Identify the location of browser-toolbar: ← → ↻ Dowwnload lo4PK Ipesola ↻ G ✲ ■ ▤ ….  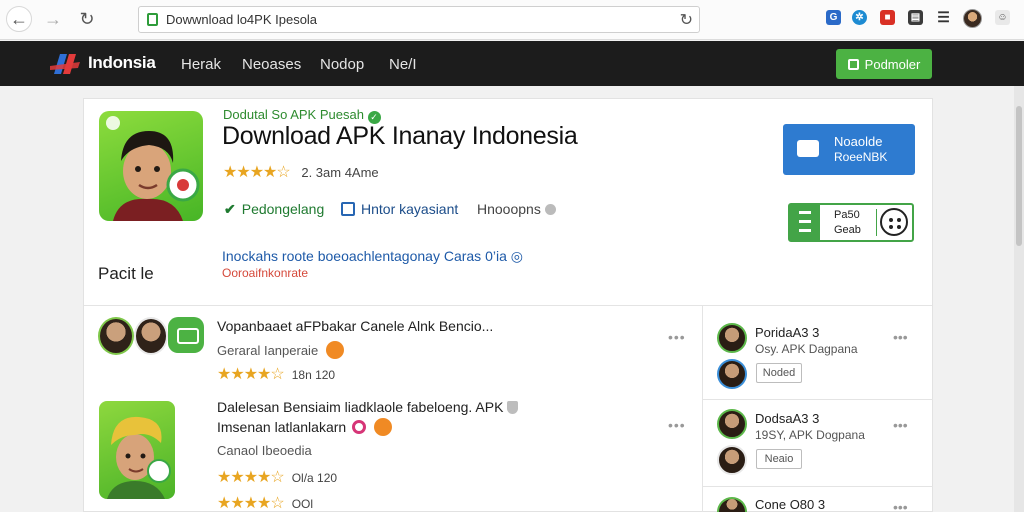
(512, 20).